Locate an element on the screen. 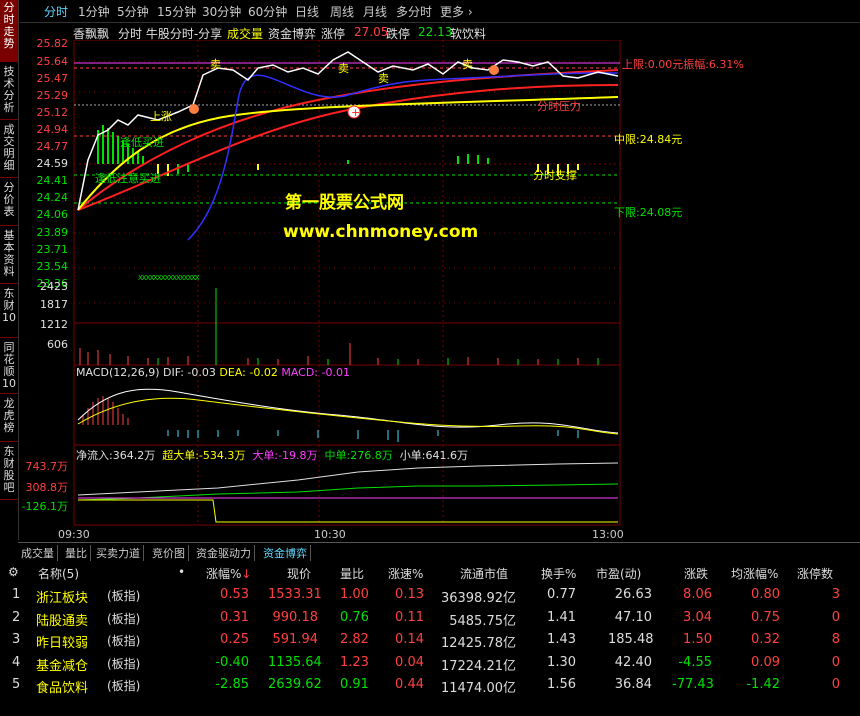 Image resolution: width=860 pixels, height=716 pixels. col-header-speed: 涨速% is located at coordinates (405, 573).